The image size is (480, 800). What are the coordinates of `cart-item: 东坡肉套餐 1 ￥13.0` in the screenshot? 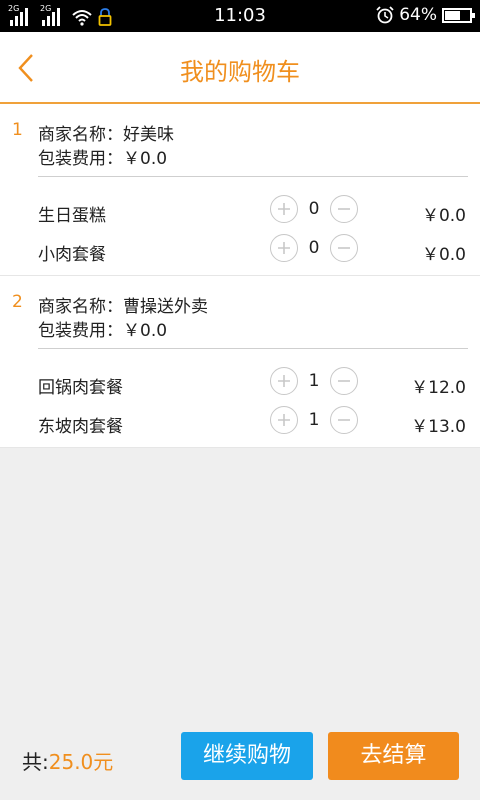 It's located at (240, 421).